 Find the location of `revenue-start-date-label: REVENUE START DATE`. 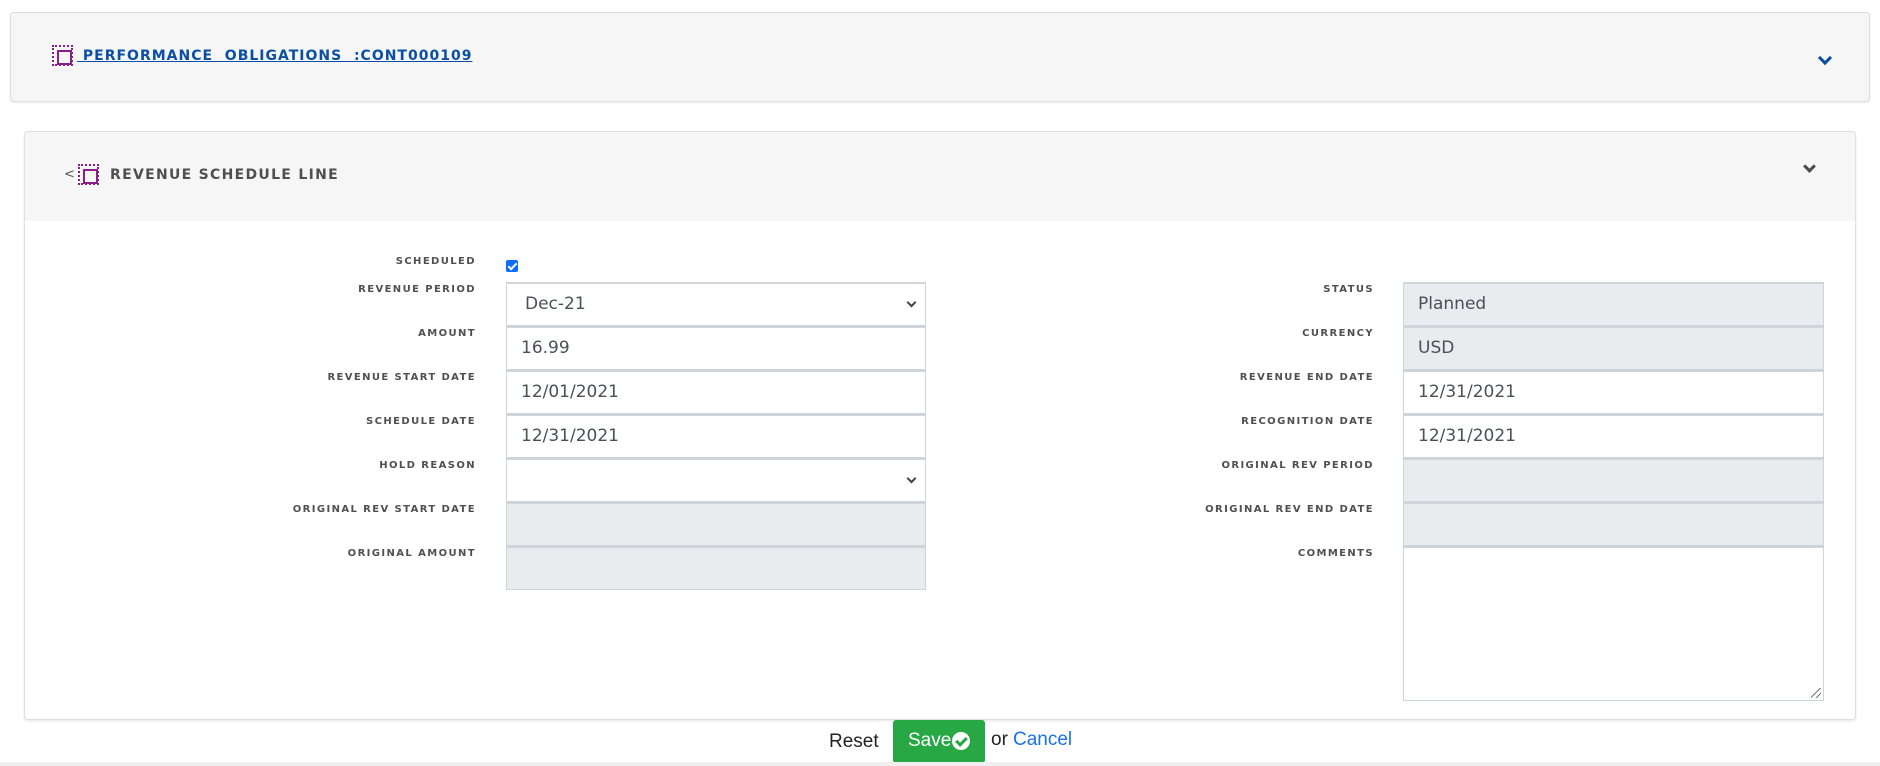

revenue-start-date-label: REVENUE START DATE is located at coordinates (401, 377).